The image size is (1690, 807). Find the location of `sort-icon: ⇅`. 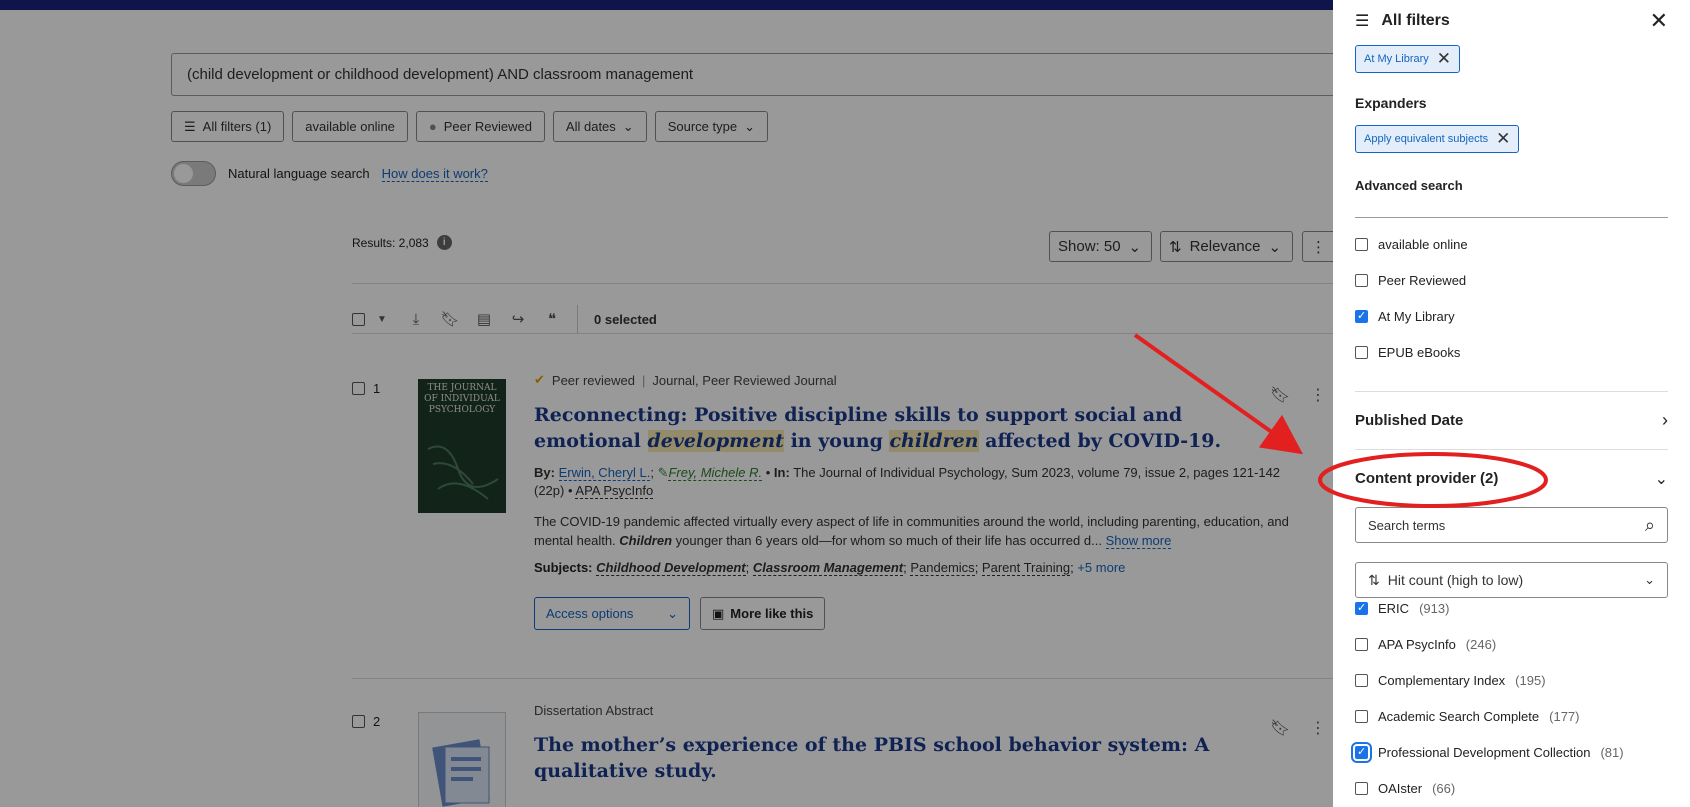

sort-icon: ⇅ is located at coordinates (1374, 579).